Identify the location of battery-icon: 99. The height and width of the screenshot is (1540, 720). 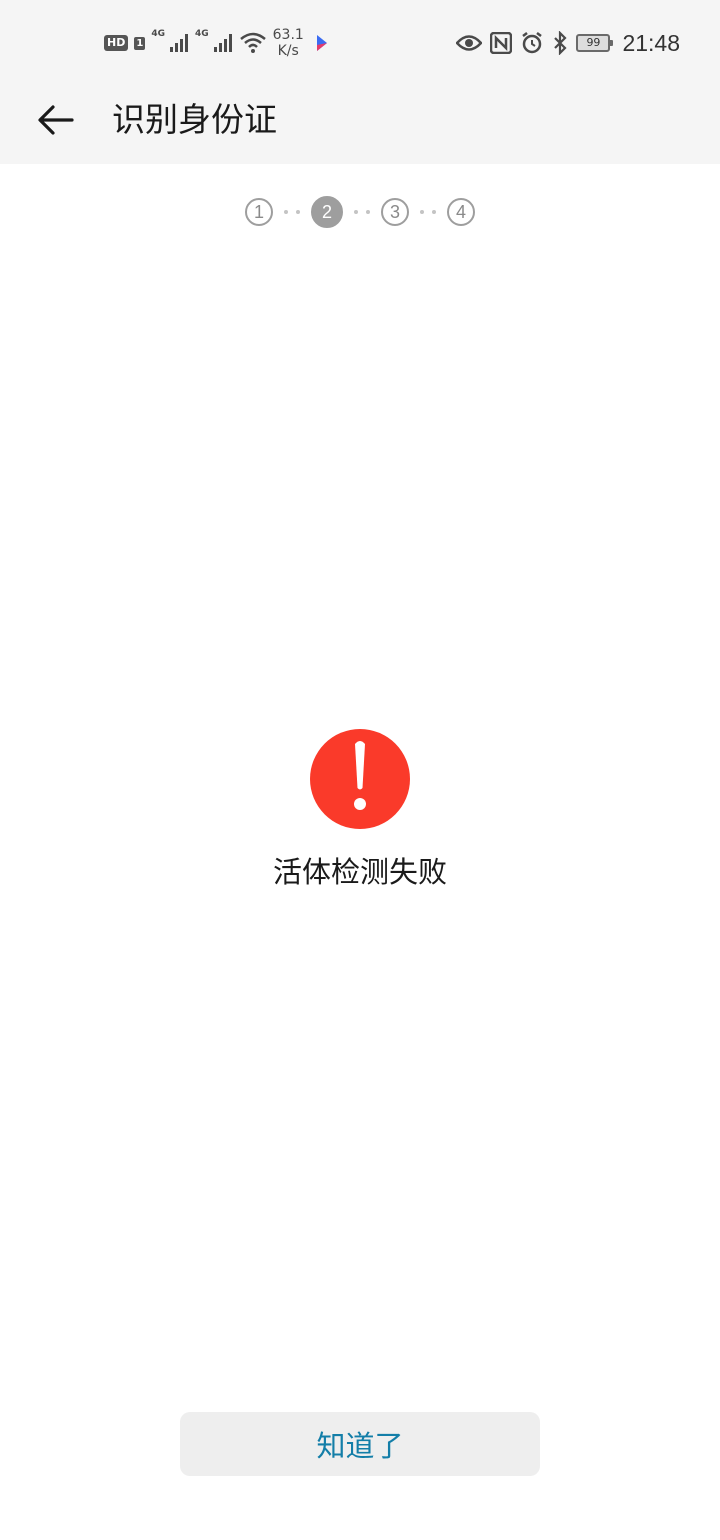
(595, 43).